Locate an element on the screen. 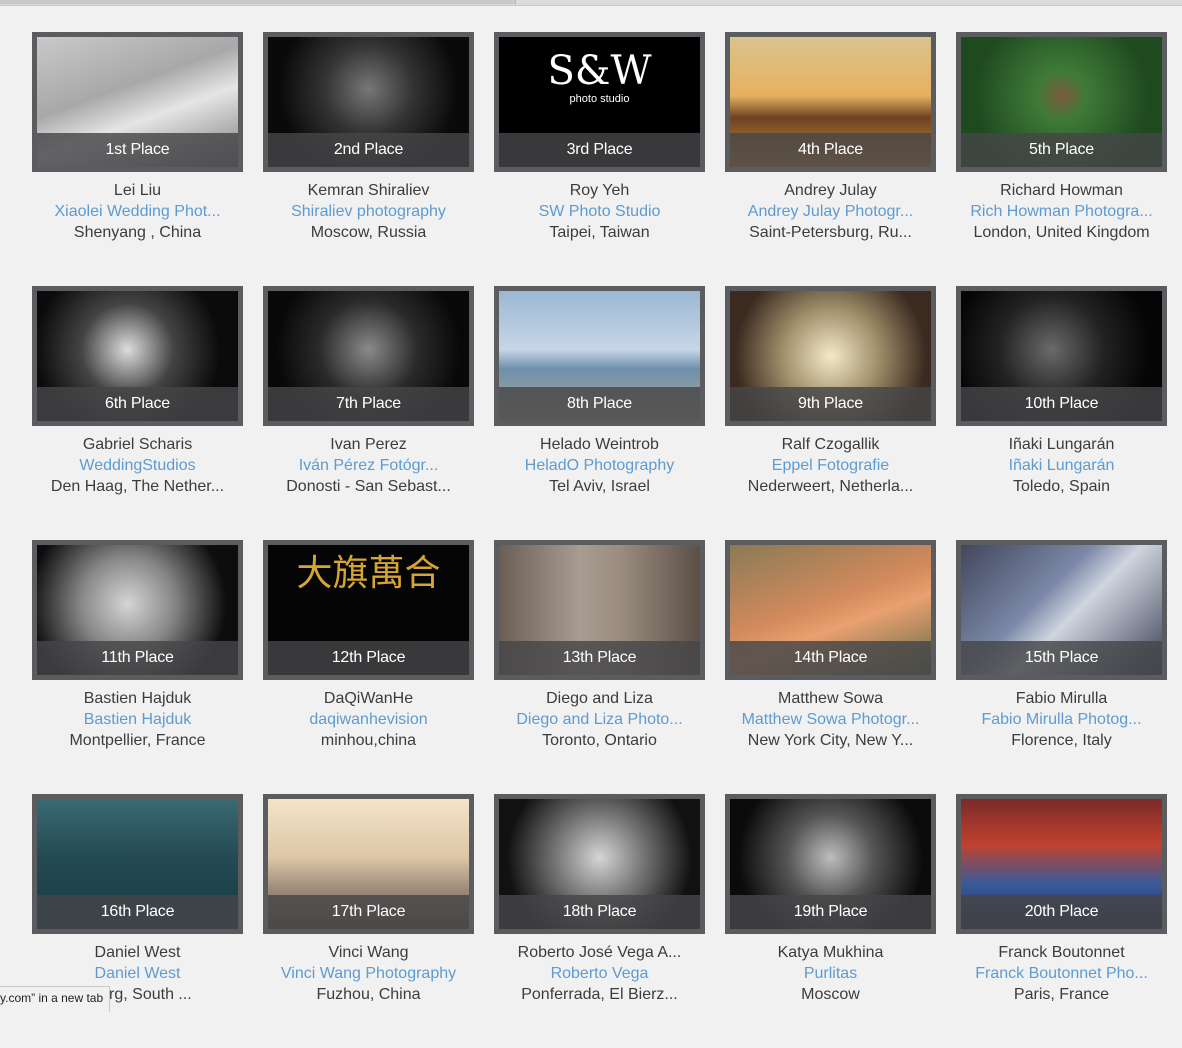  winner-photo-link: 10th Place is located at coordinates (1061, 356).